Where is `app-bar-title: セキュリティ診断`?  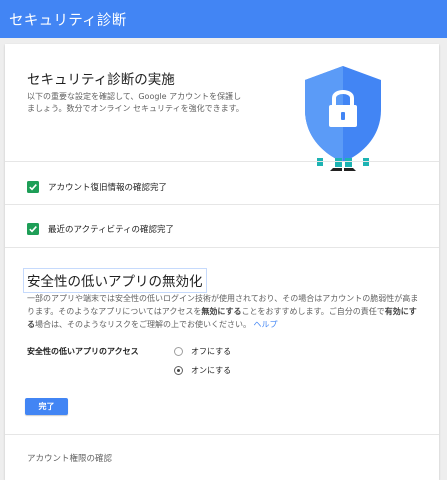
app-bar-title: セキュリティ診断 is located at coordinates (68, 21).